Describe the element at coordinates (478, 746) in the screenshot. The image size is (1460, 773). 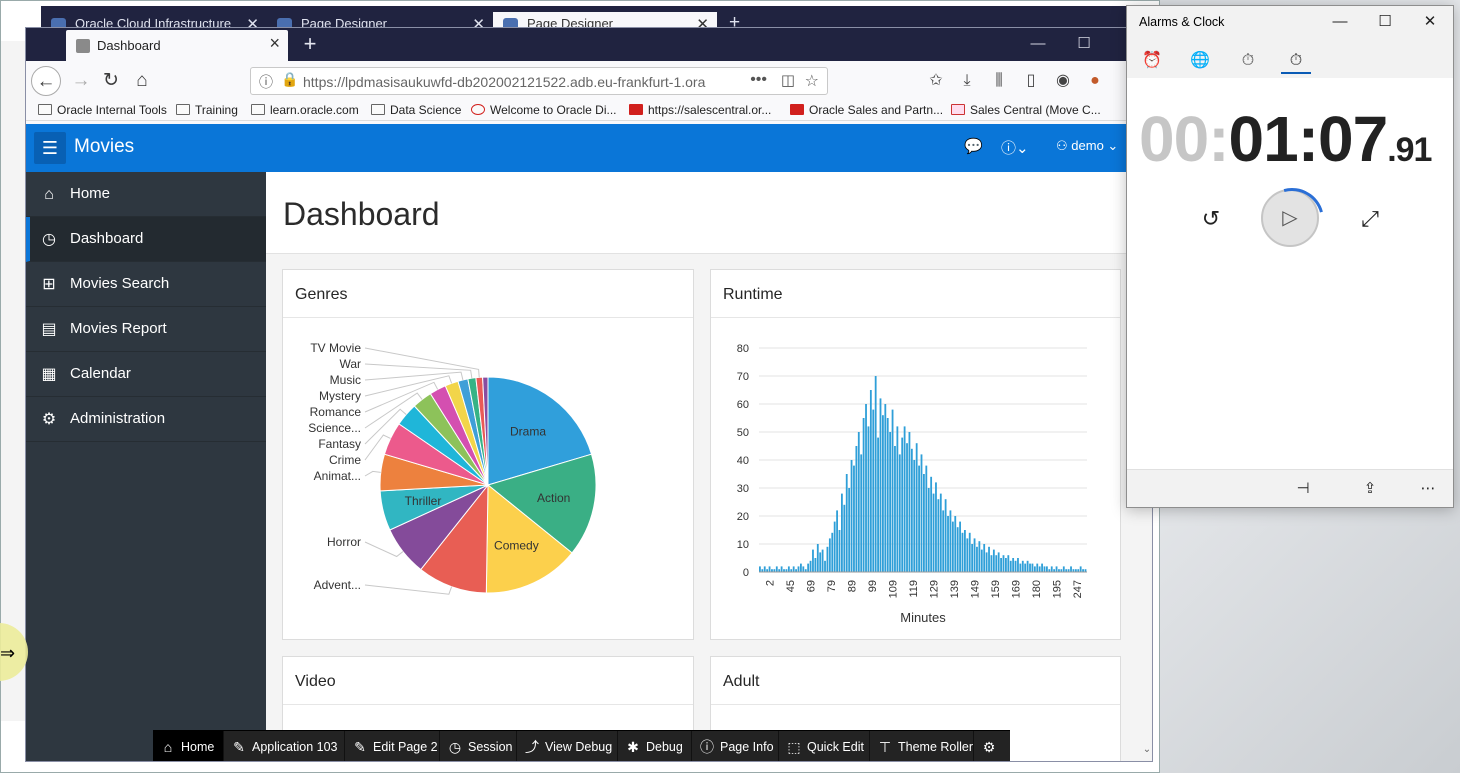
I see `dev-session-button: ◷ Session` at that location.